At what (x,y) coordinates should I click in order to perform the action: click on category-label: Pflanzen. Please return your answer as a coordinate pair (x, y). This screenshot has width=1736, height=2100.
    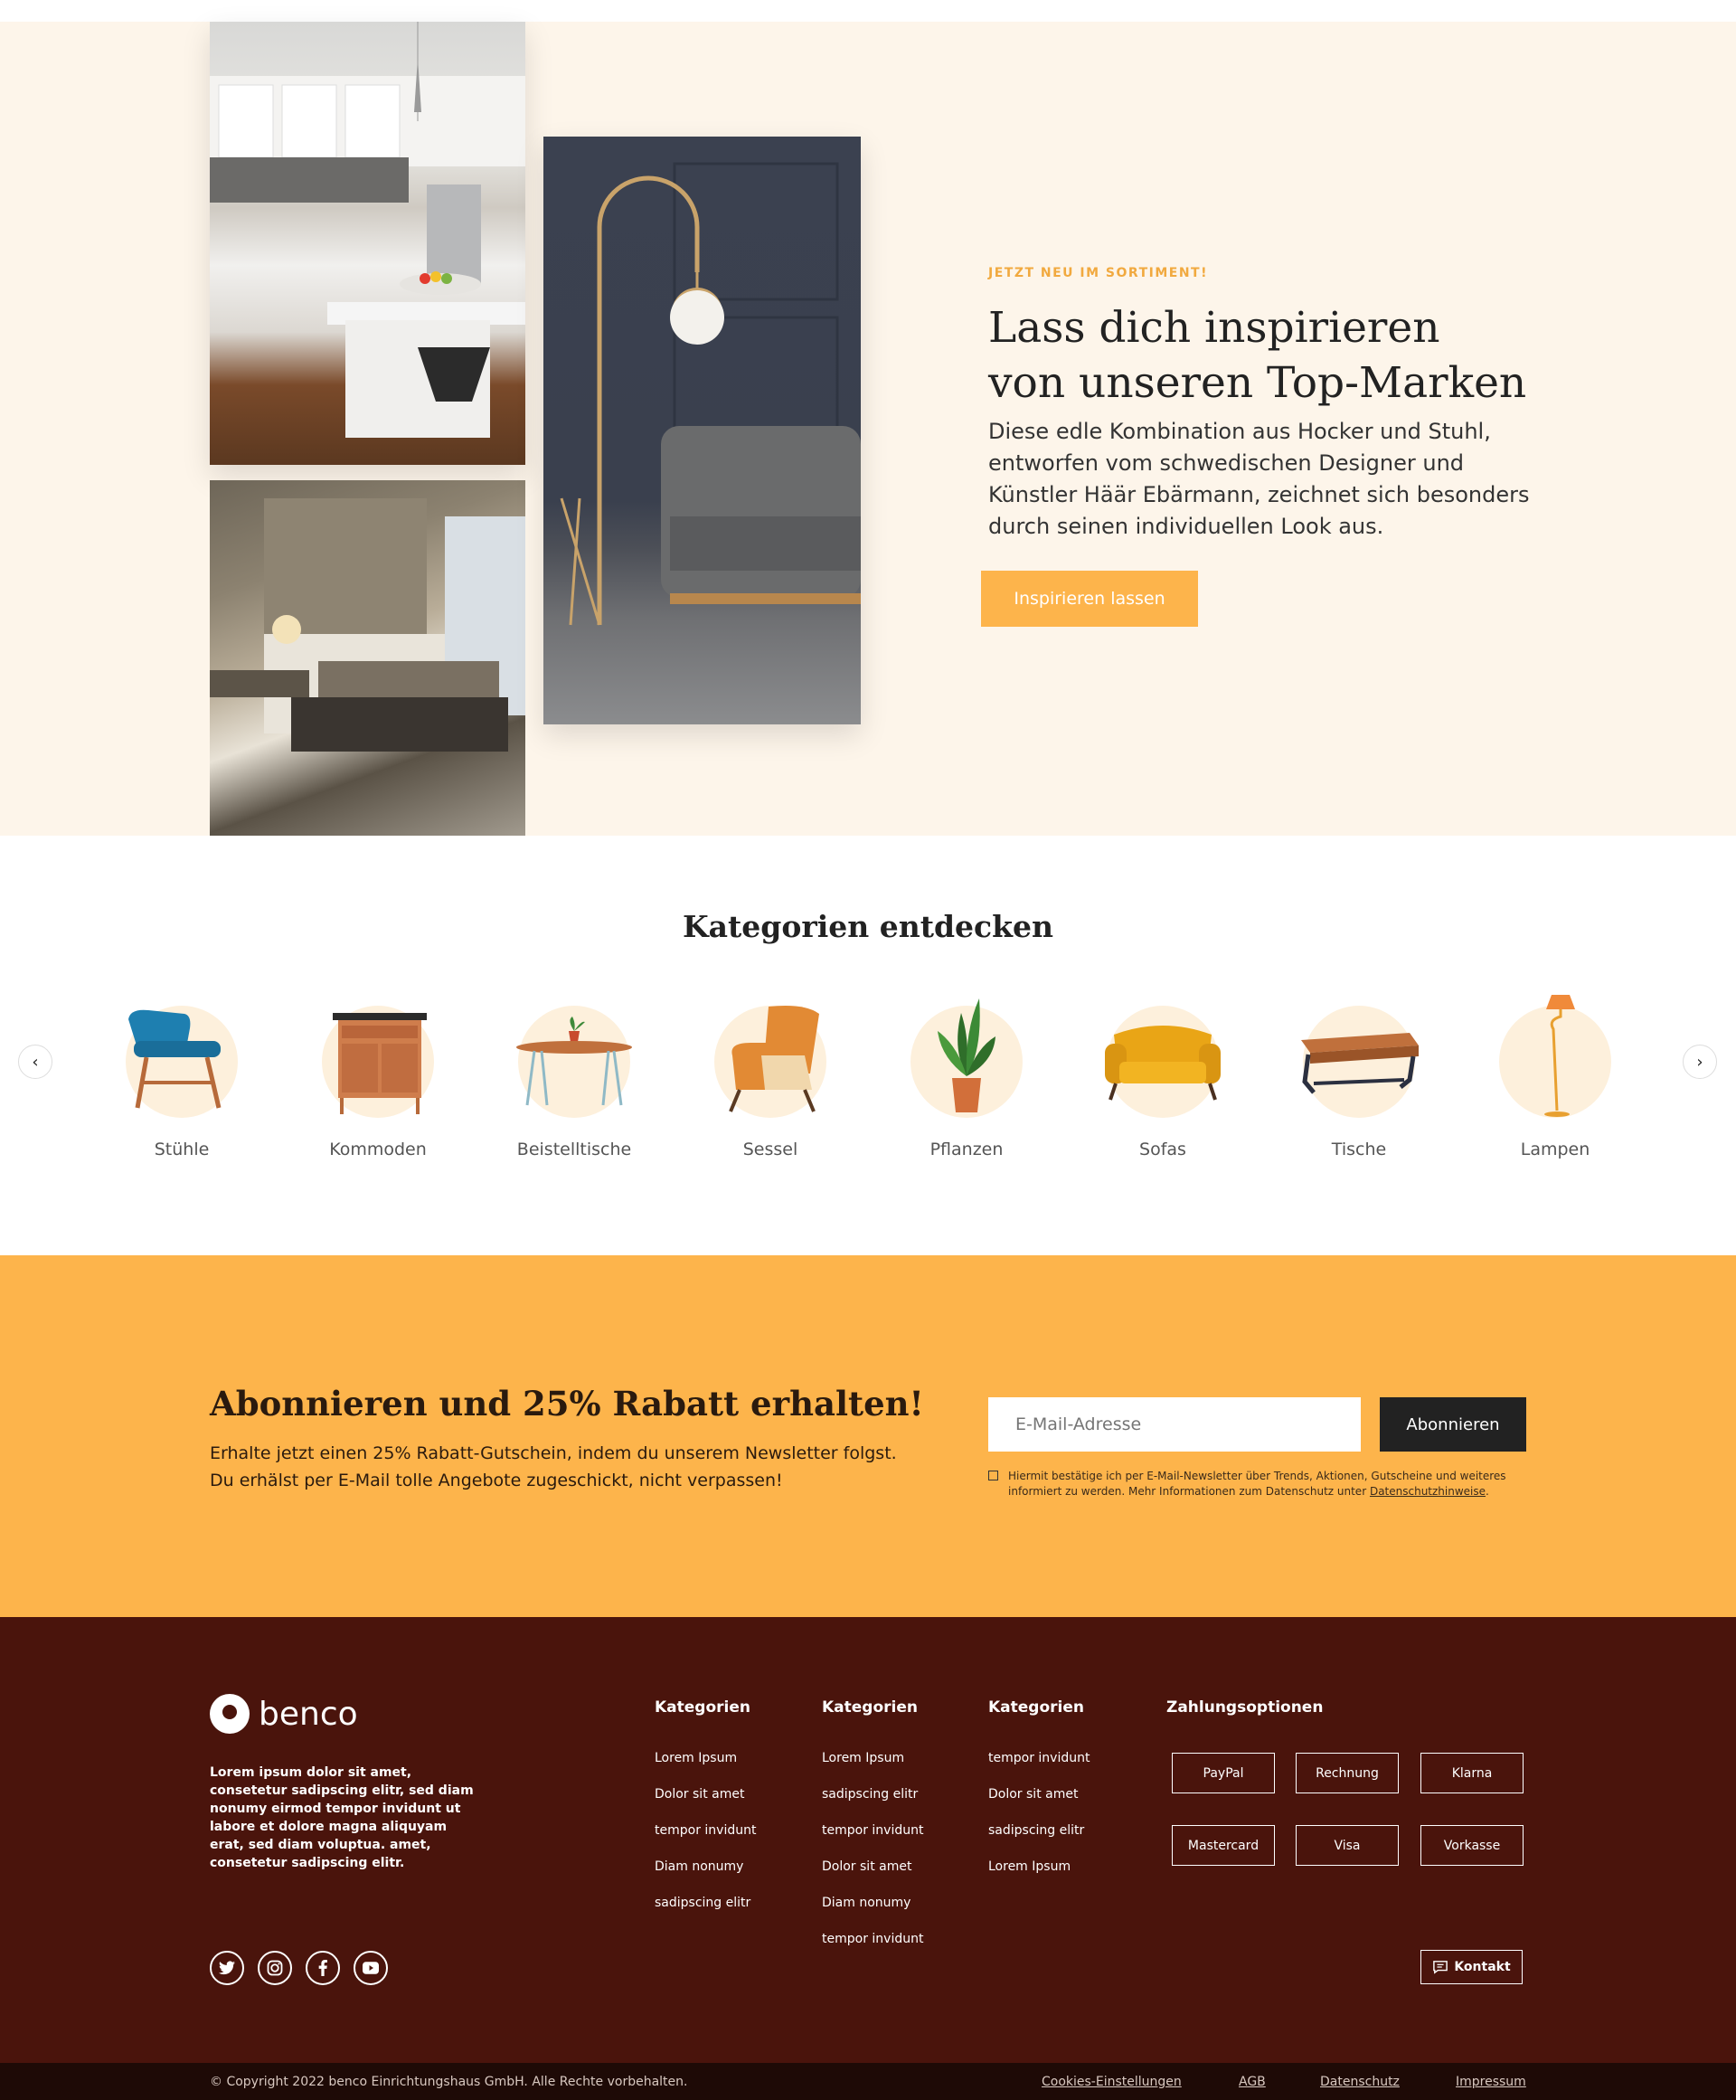
    Looking at the image, I should click on (967, 1149).